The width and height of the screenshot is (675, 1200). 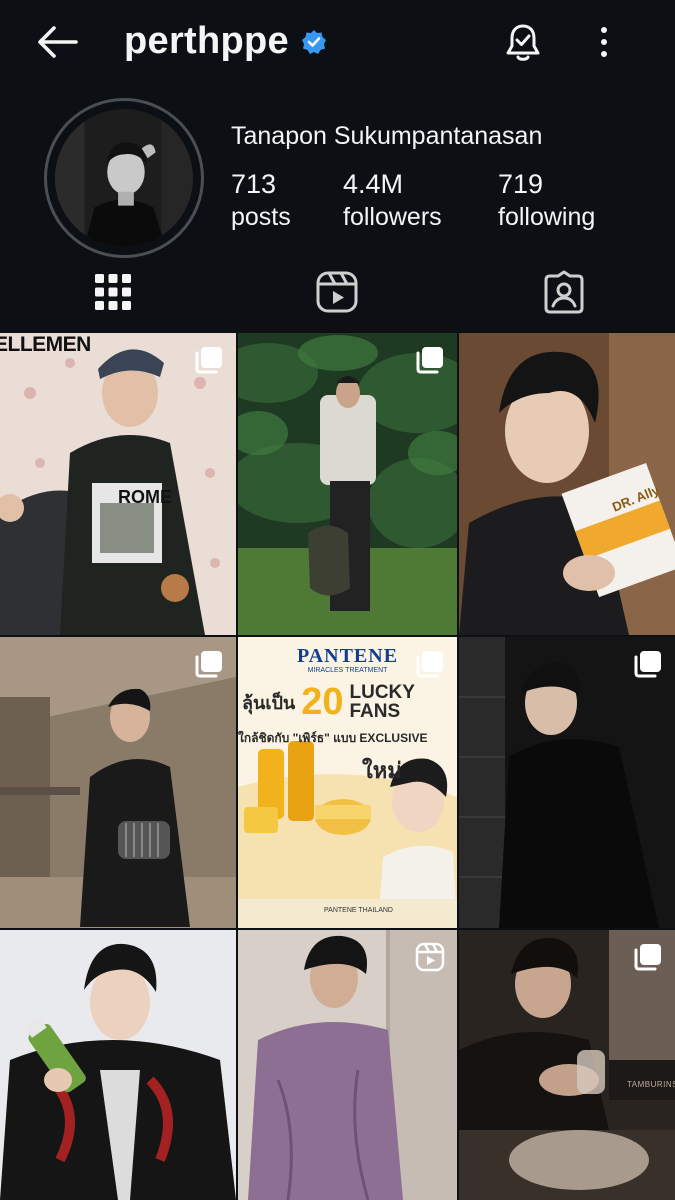 I want to click on post-1-photo, so click(x=118, y=484).